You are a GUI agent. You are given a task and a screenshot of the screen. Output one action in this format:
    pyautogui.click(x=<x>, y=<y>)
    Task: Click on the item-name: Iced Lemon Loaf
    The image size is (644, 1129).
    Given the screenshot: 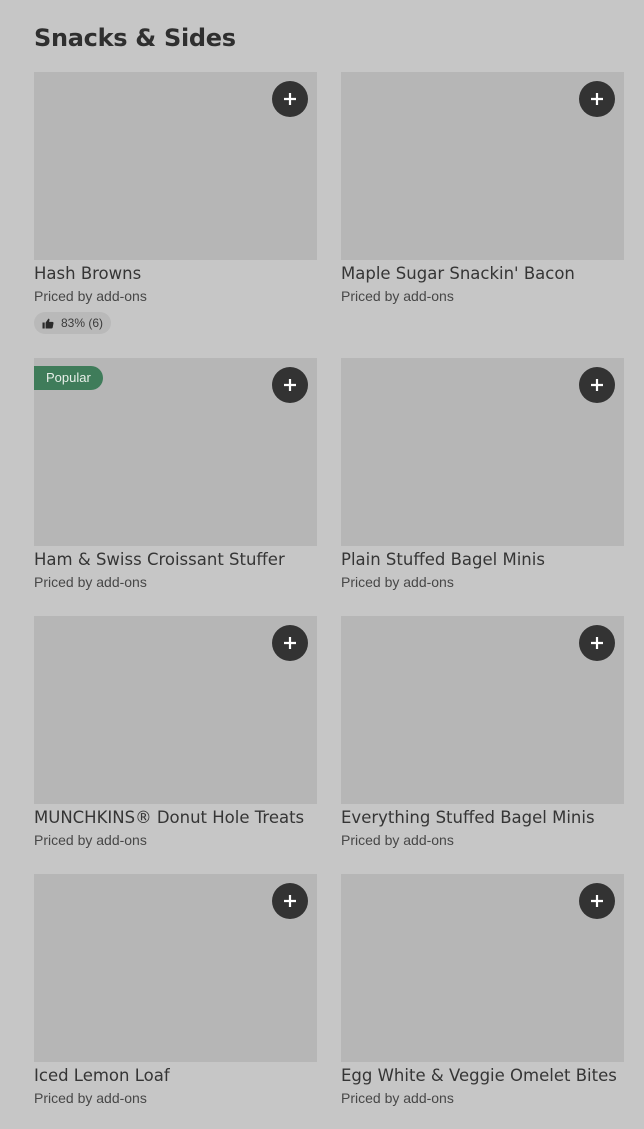 What is the action you would take?
    pyautogui.click(x=175, y=1076)
    